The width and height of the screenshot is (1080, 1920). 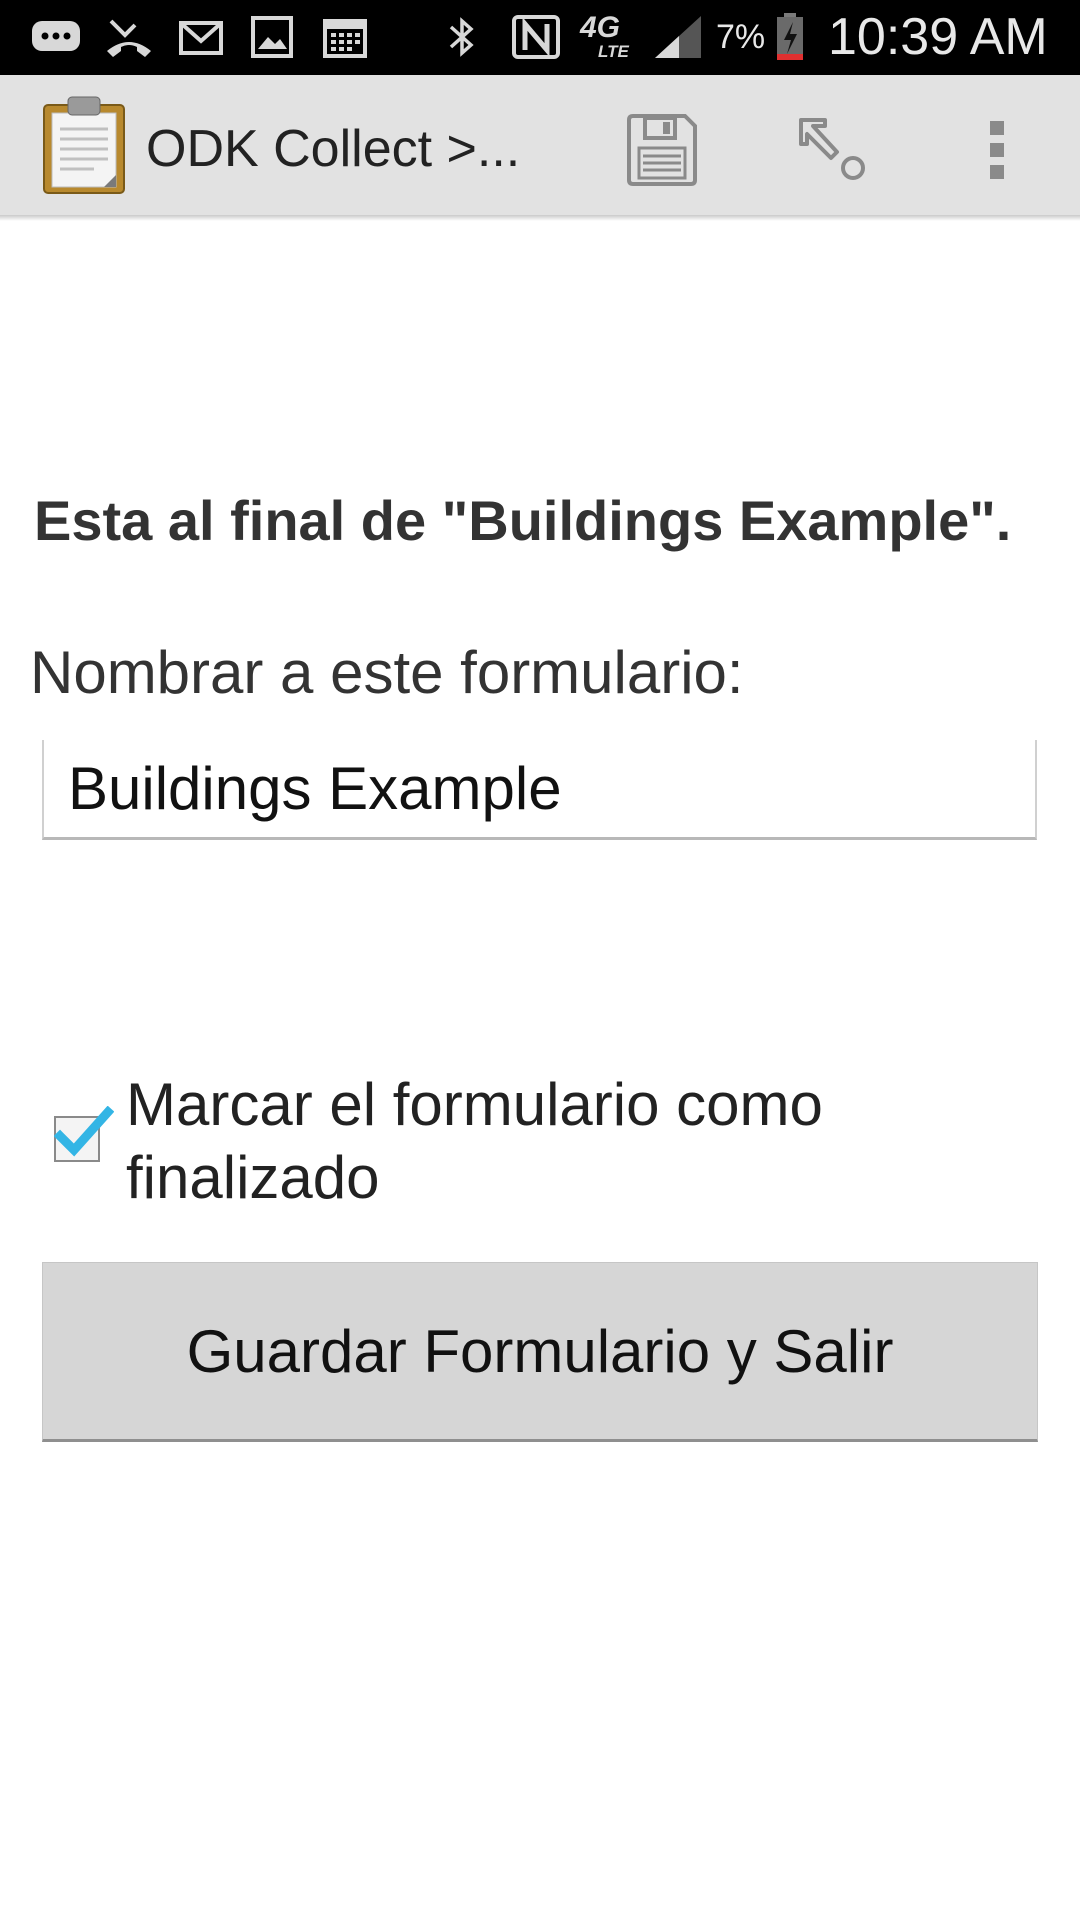 I want to click on network-sub-label: LTE, so click(x=613, y=51).